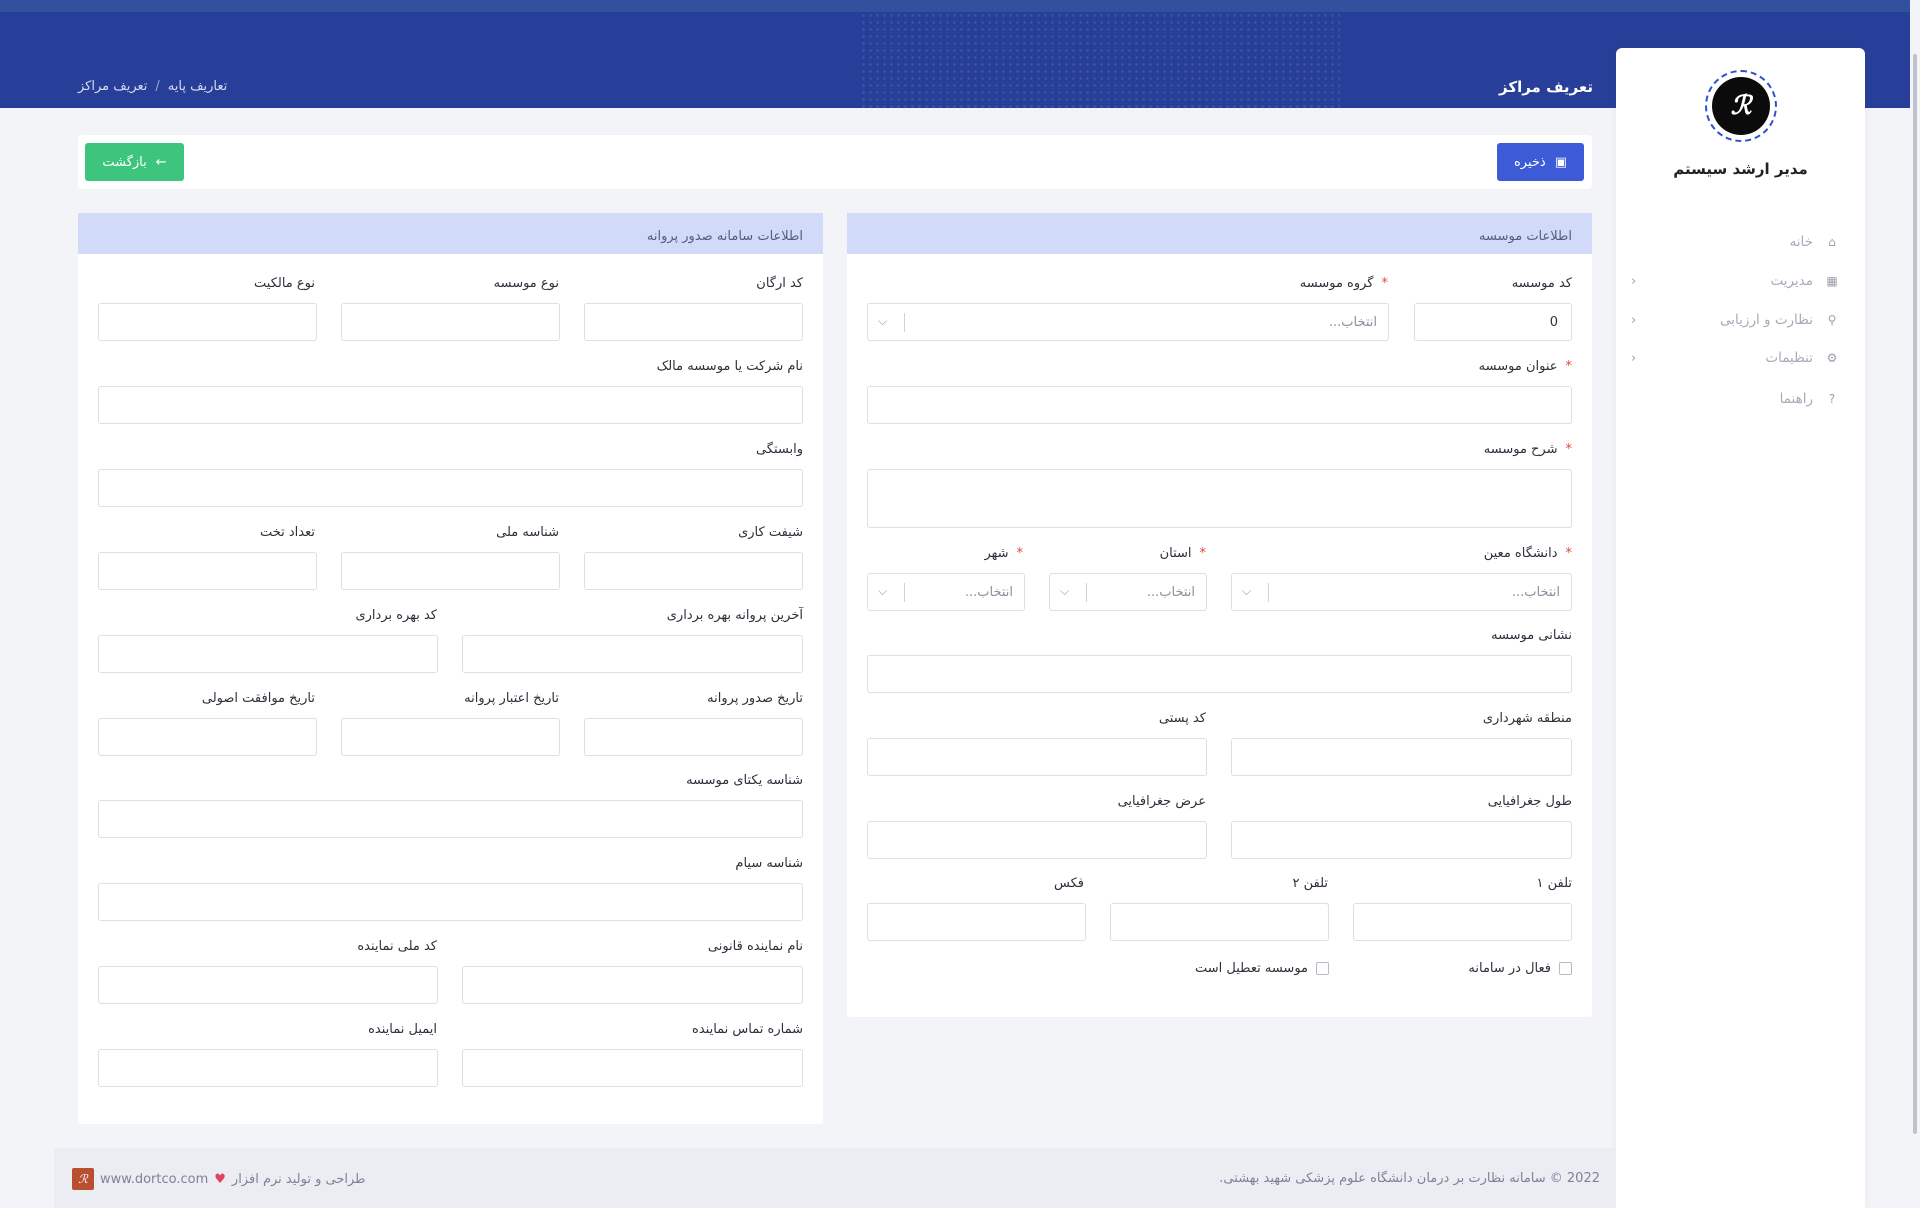  I want to click on work-shift-input, so click(693, 571).